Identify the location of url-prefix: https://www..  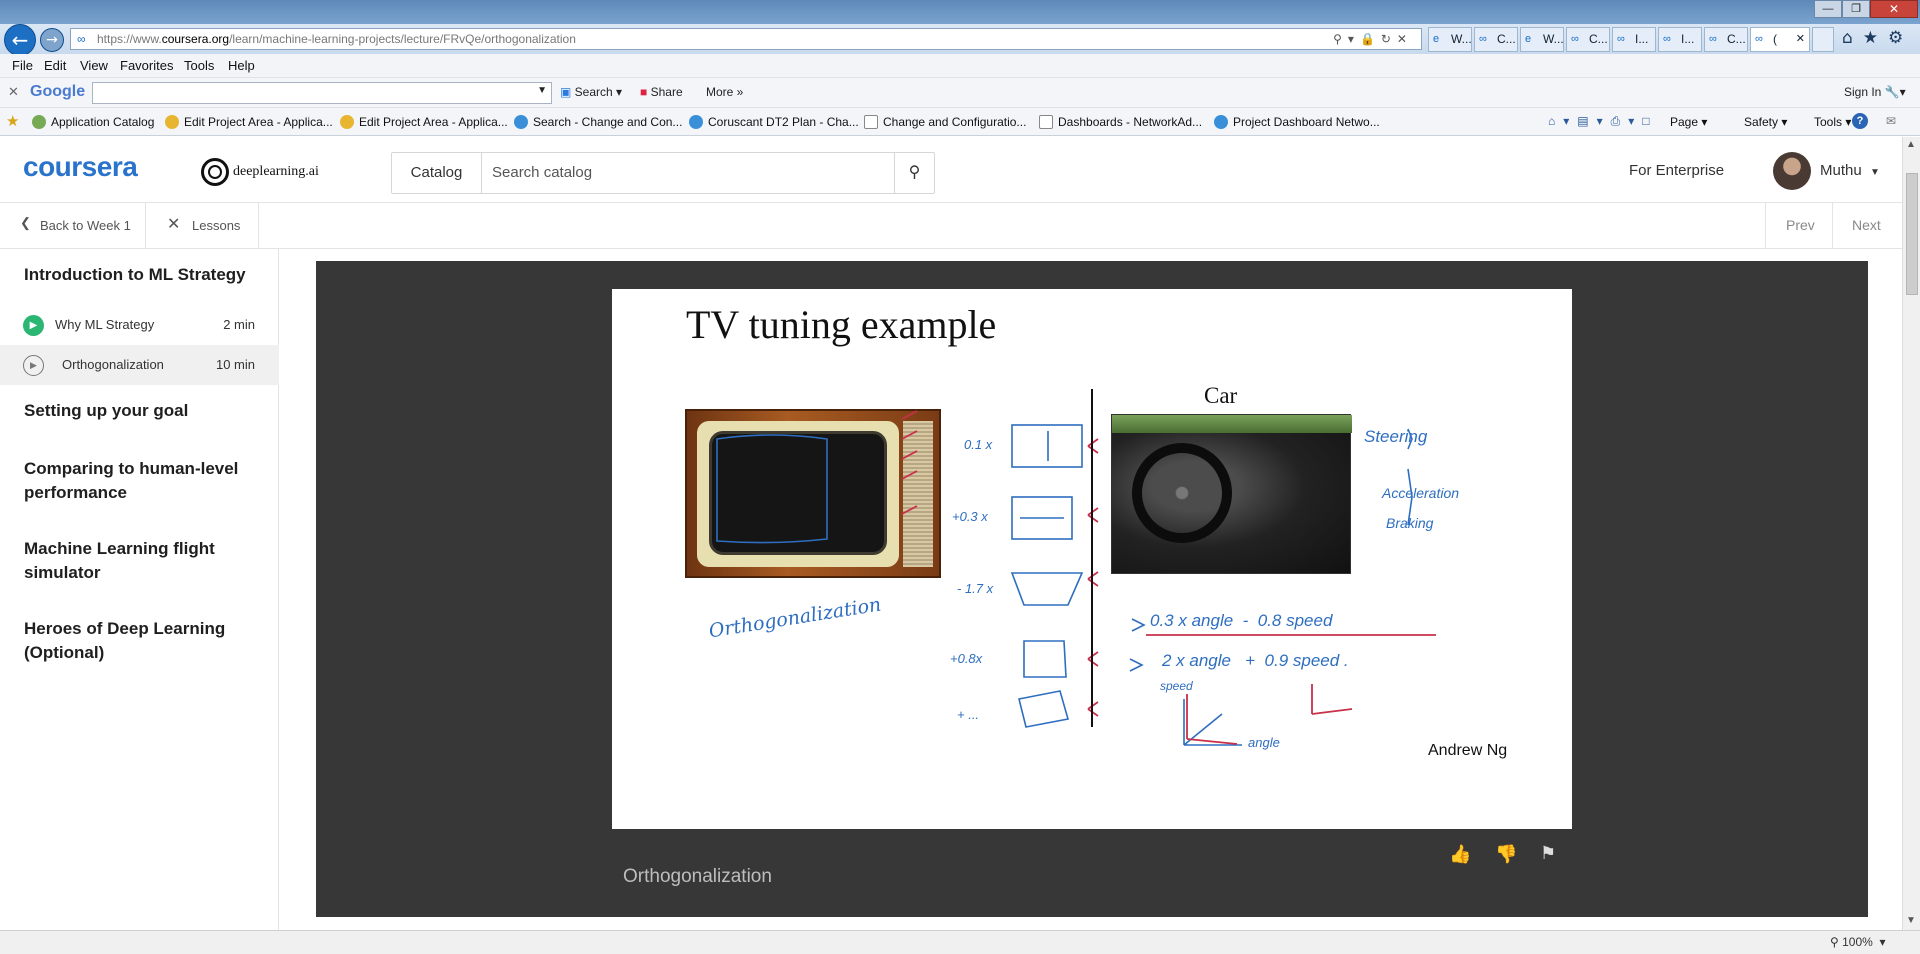
(129, 39).